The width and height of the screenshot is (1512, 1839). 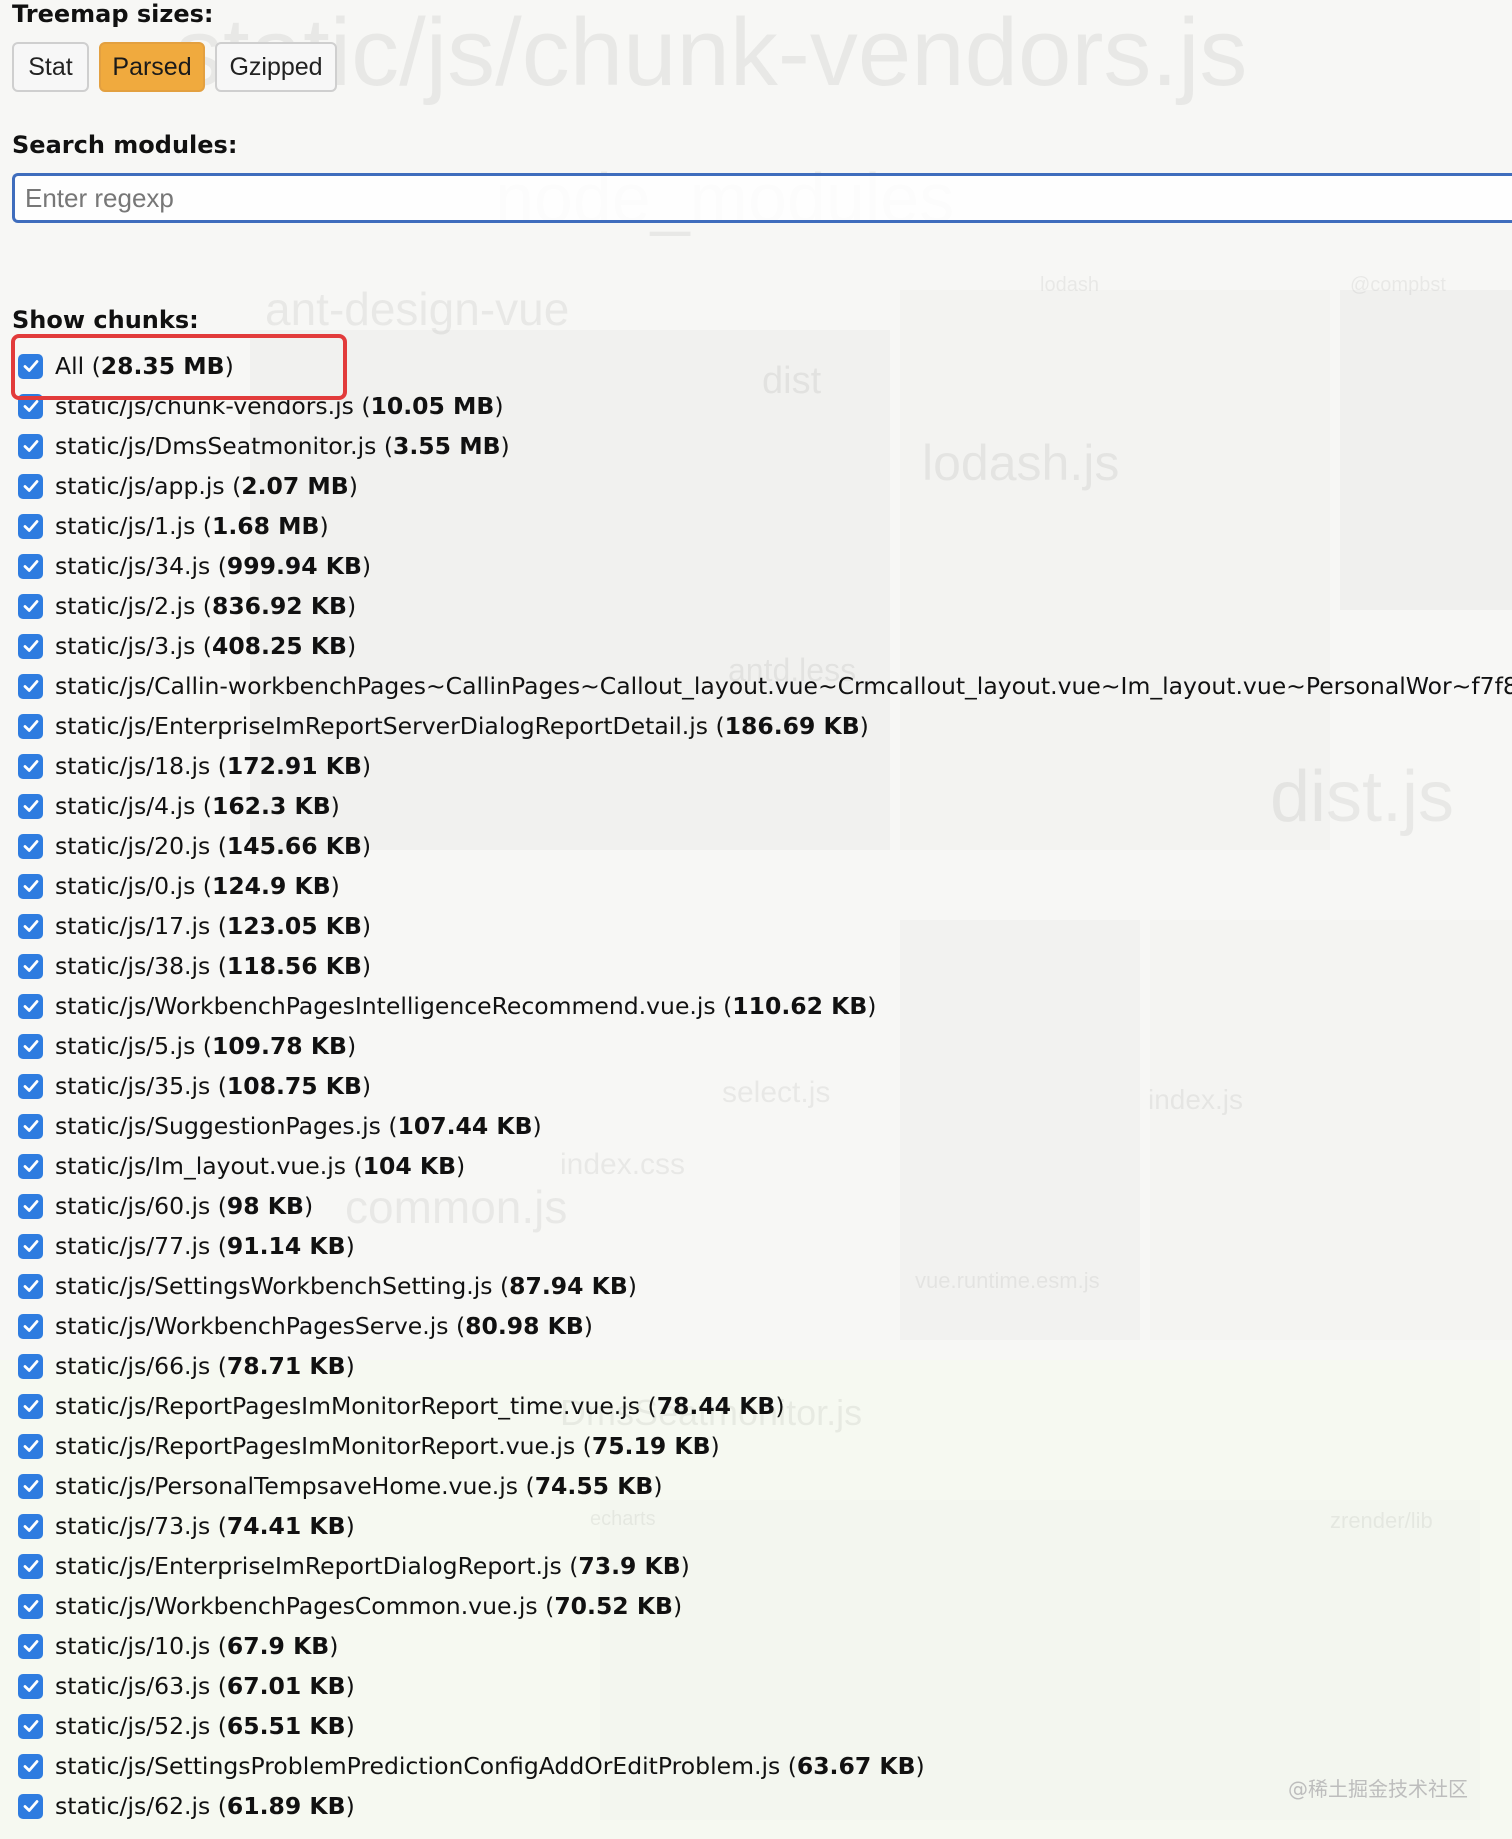 I want to click on chunk-item: static/js/1.js (1.68 MB), so click(x=765, y=526).